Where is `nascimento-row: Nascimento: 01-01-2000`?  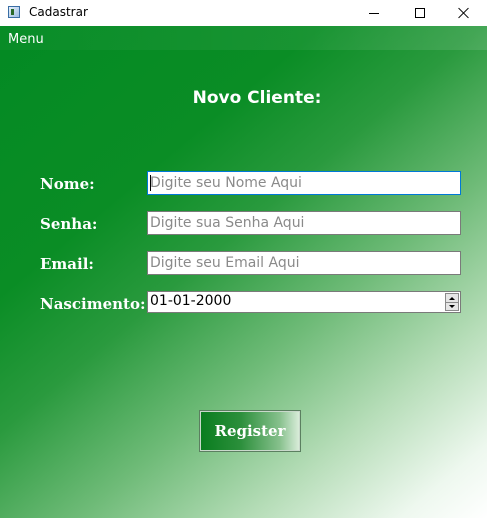
nascimento-row: Nascimento: 01-01-2000 is located at coordinates (250, 303).